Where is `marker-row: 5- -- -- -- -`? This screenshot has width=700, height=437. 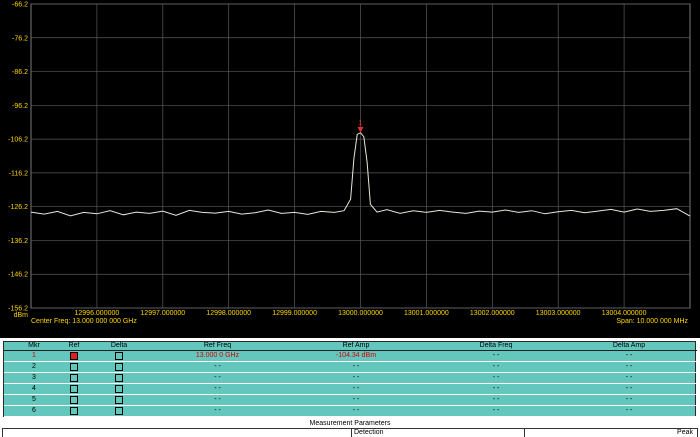 marker-row: 5- -- -- -- - is located at coordinates (350, 400).